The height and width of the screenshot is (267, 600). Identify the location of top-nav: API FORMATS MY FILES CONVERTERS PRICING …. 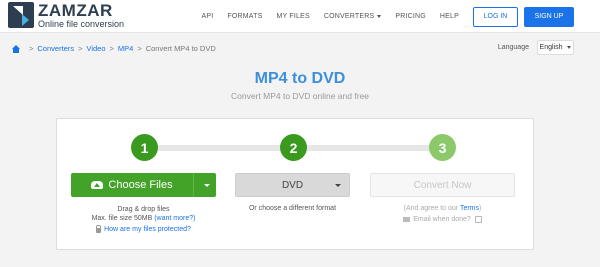
(400, 16).